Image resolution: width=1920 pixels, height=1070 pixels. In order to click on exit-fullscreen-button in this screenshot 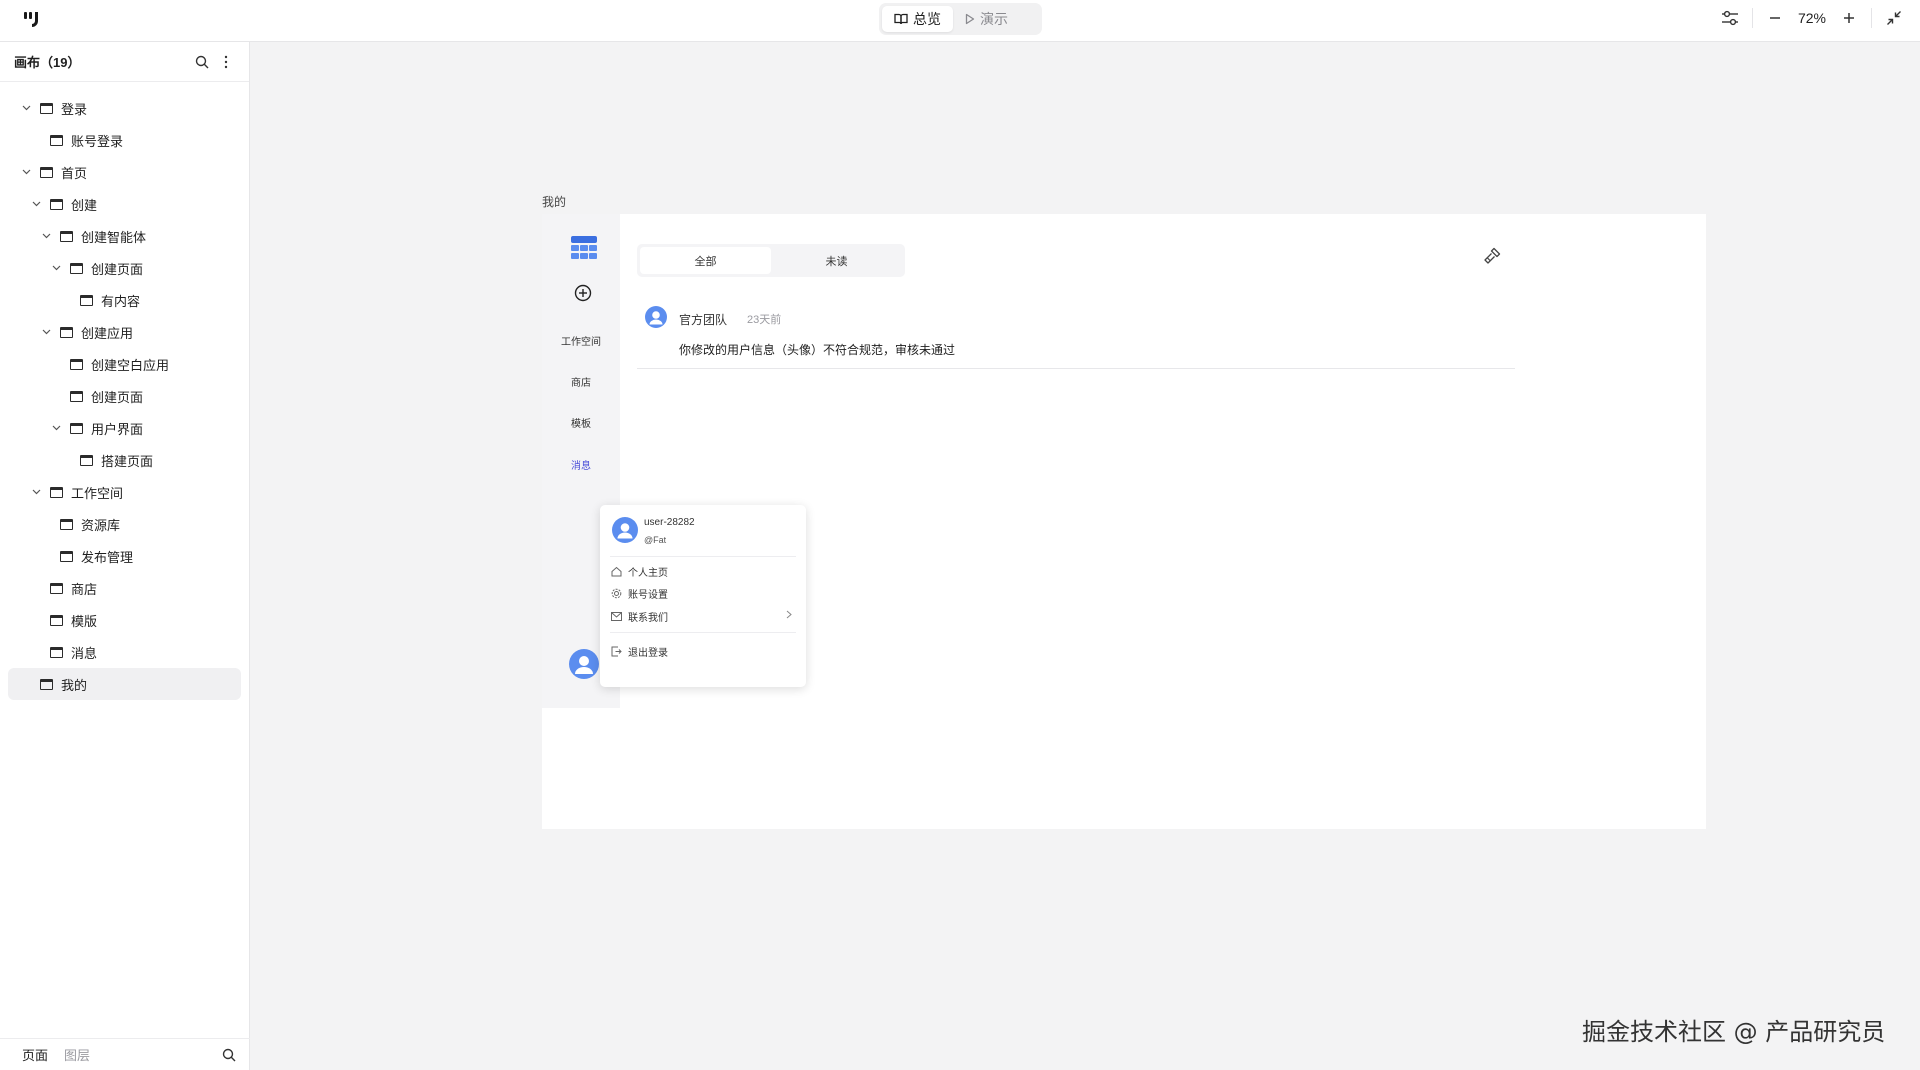, I will do `click(1894, 18)`.